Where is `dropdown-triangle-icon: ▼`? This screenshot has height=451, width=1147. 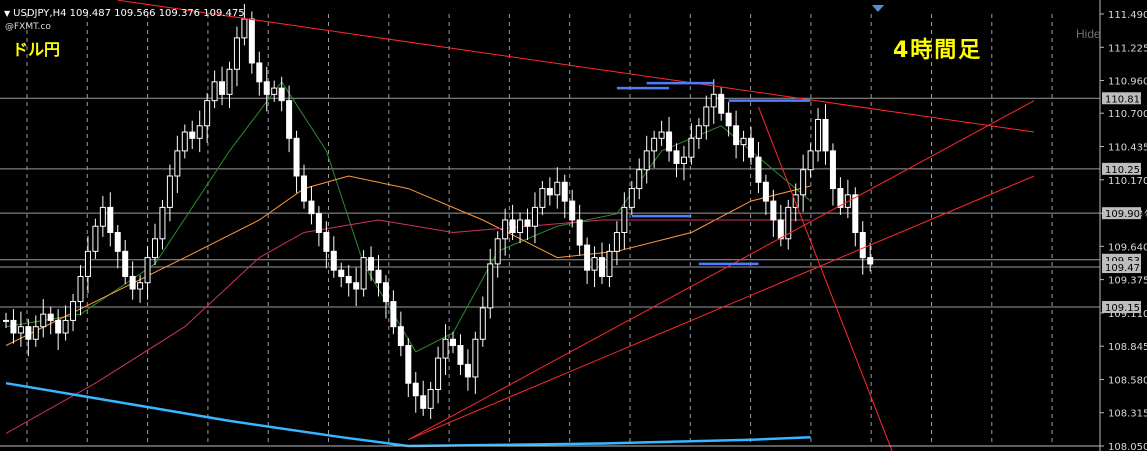
dropdown-triangle-icon: ▼ is located at coordinates (7, 13).